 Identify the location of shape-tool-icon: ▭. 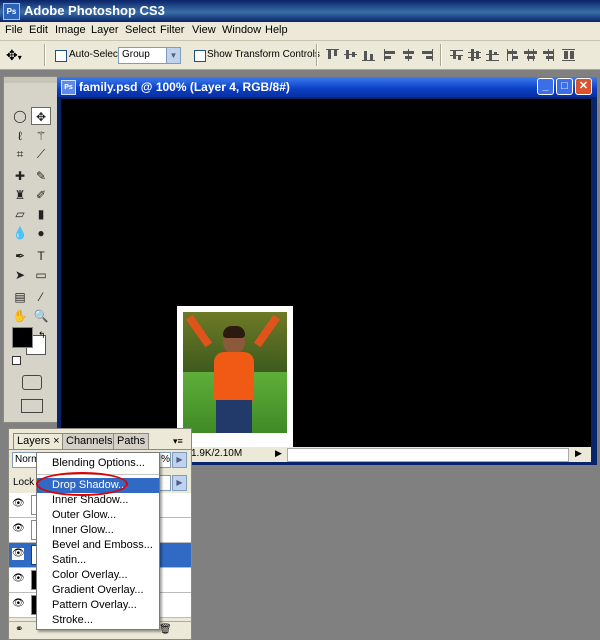
(41, 275).